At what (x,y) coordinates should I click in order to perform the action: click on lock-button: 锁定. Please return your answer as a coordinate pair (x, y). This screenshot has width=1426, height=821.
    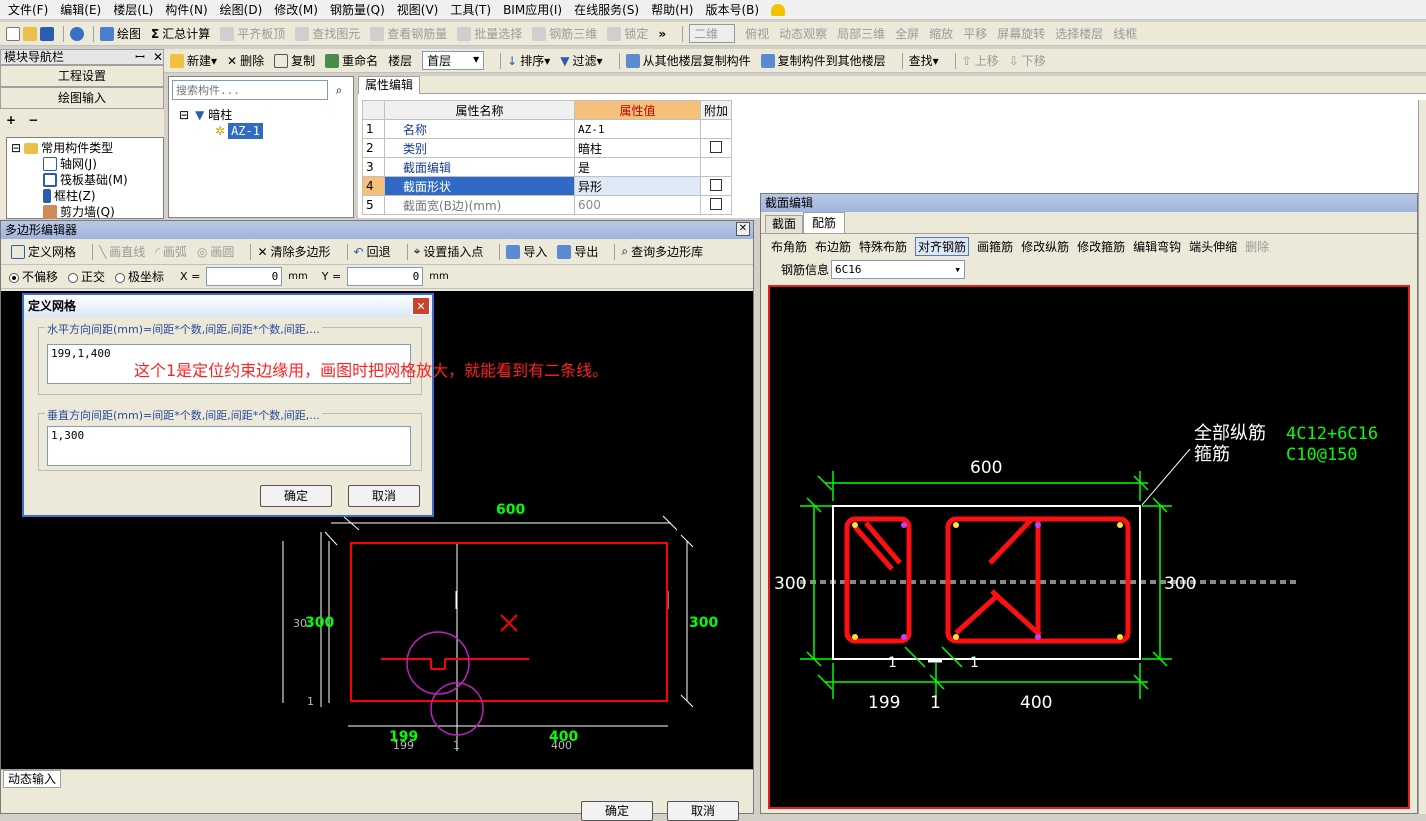
    Looking at the image, I should click on (627, 33).